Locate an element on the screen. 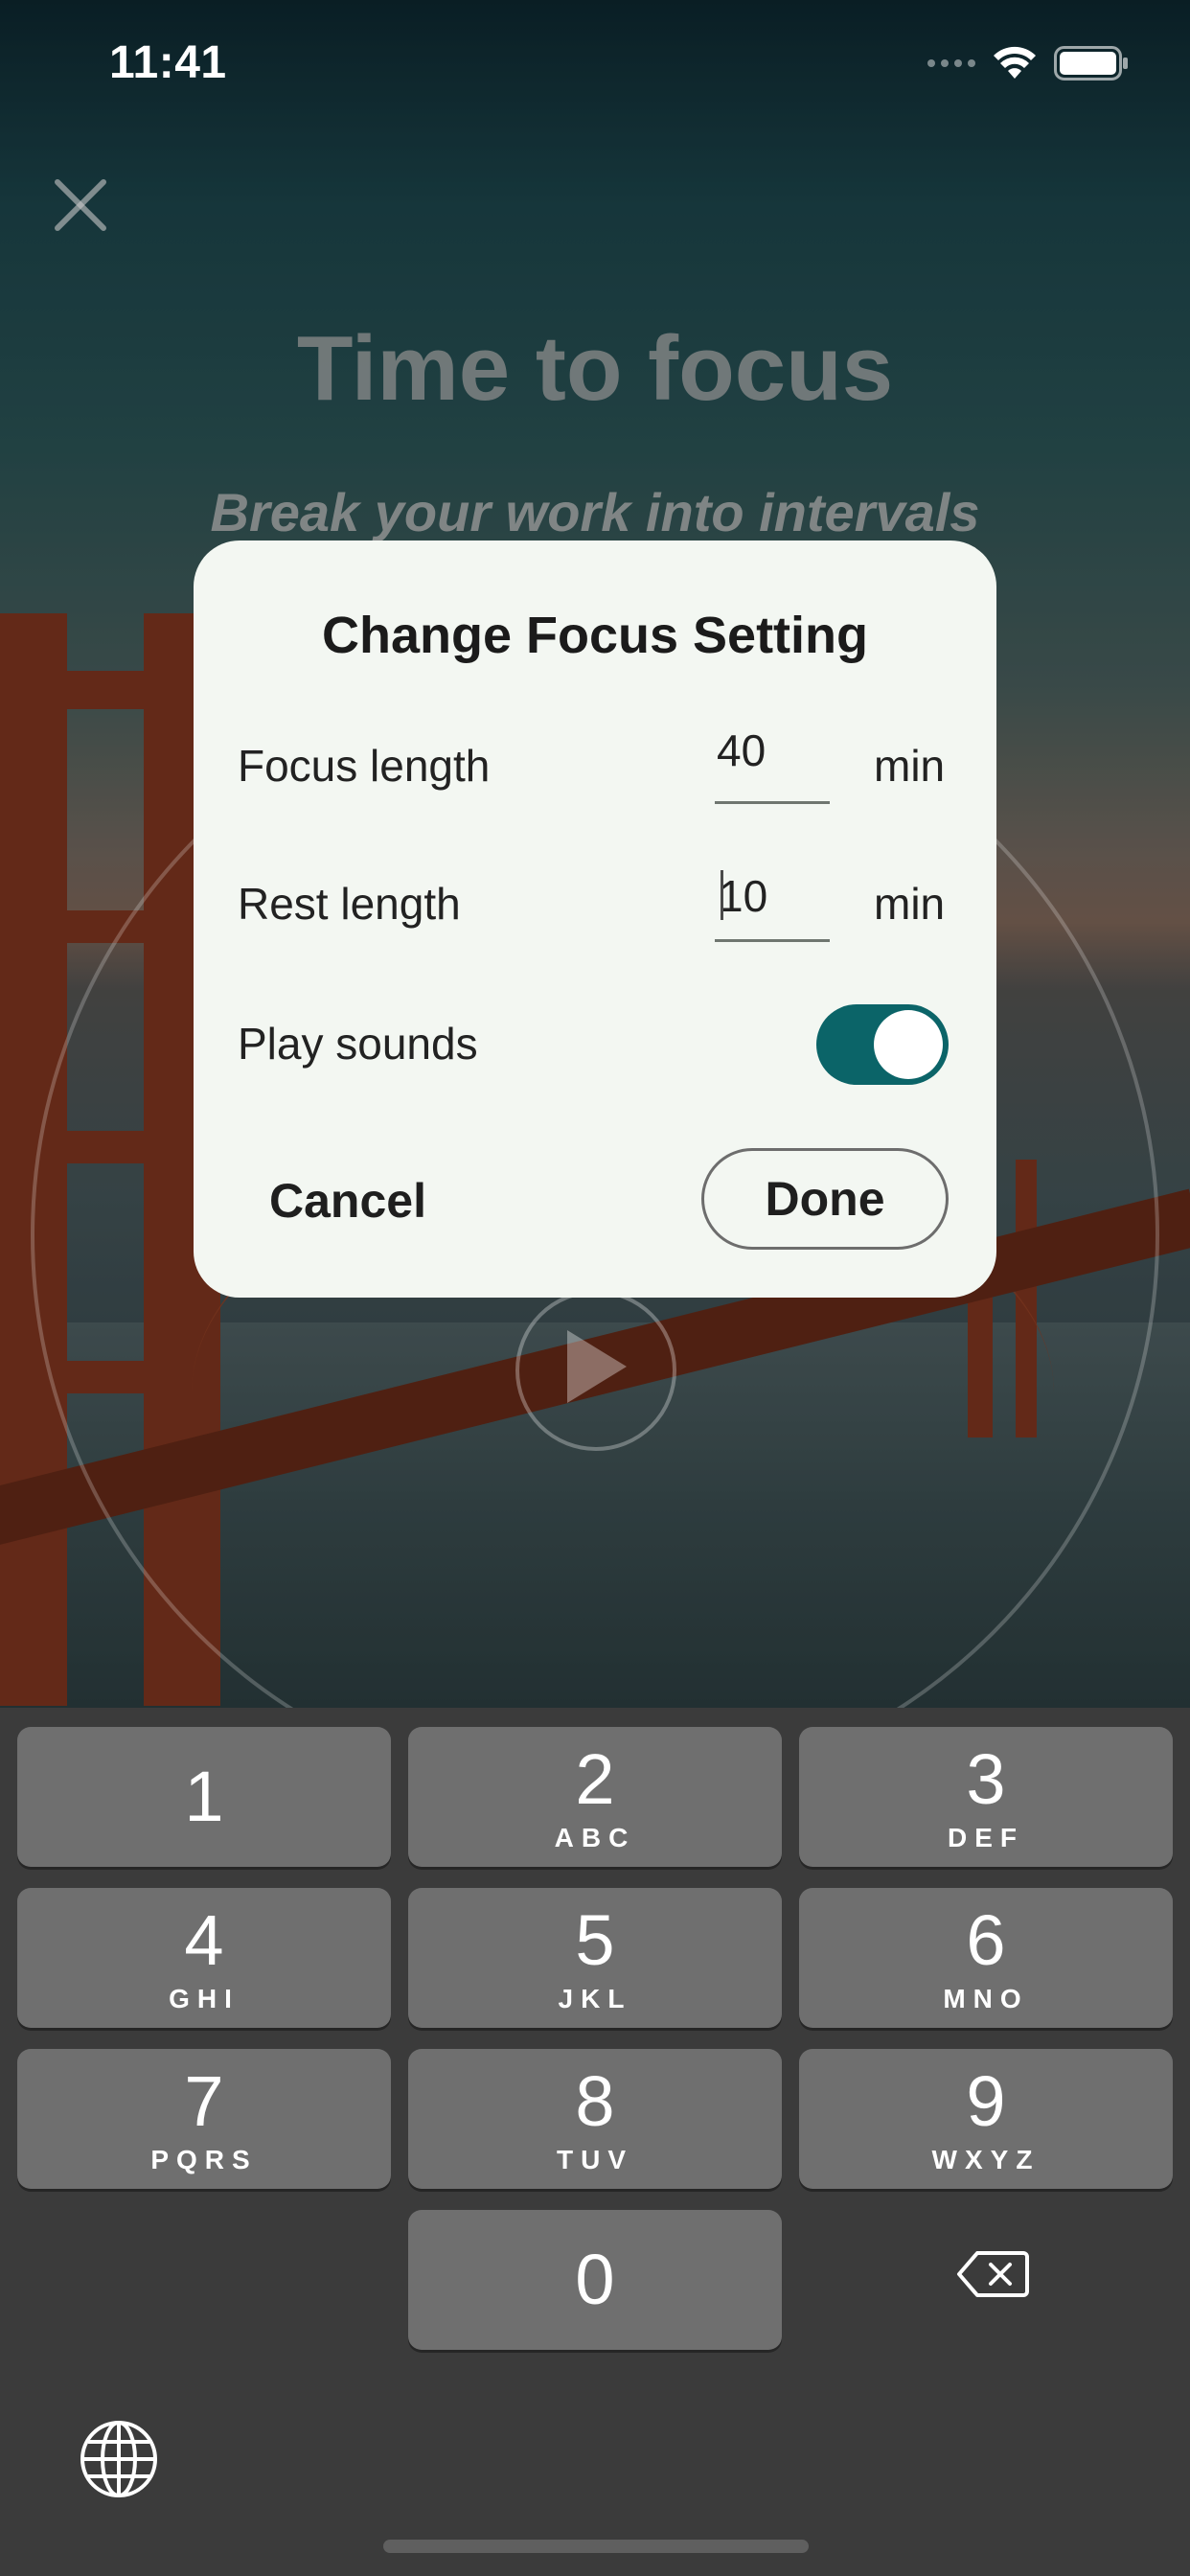  play-sounds-toggle is located at coordinates (883, 1044).